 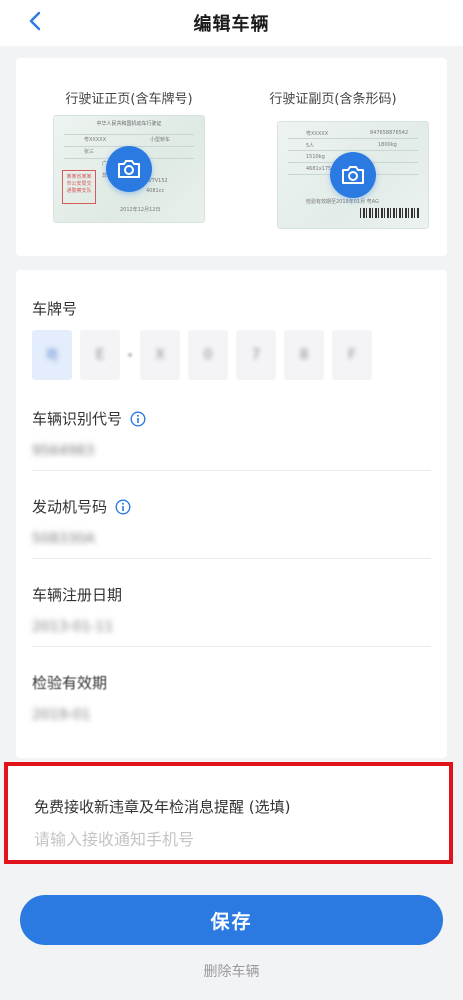 What do you see at coordinates (79, 187) in the screenshot?
I see `sample-seal-stamp: 某某省某某市公安局交通警察支队` at bounding box center [79, 187].